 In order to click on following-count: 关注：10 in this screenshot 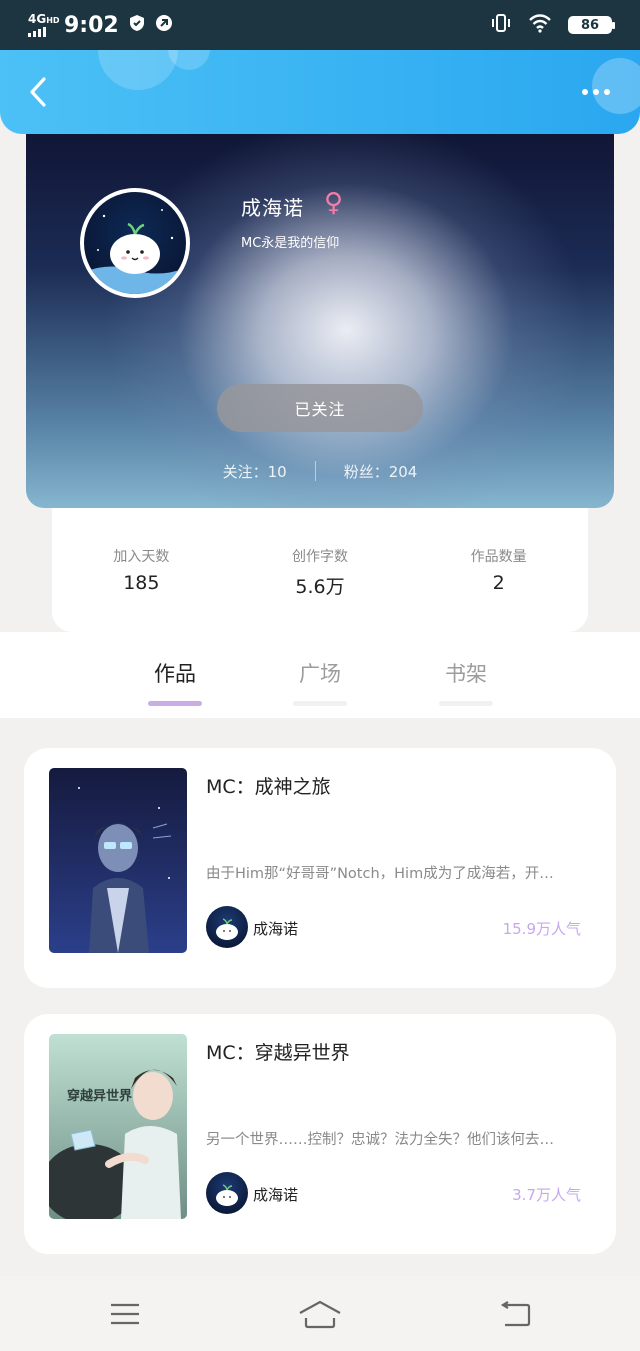, I will do `click(255, 471)`.